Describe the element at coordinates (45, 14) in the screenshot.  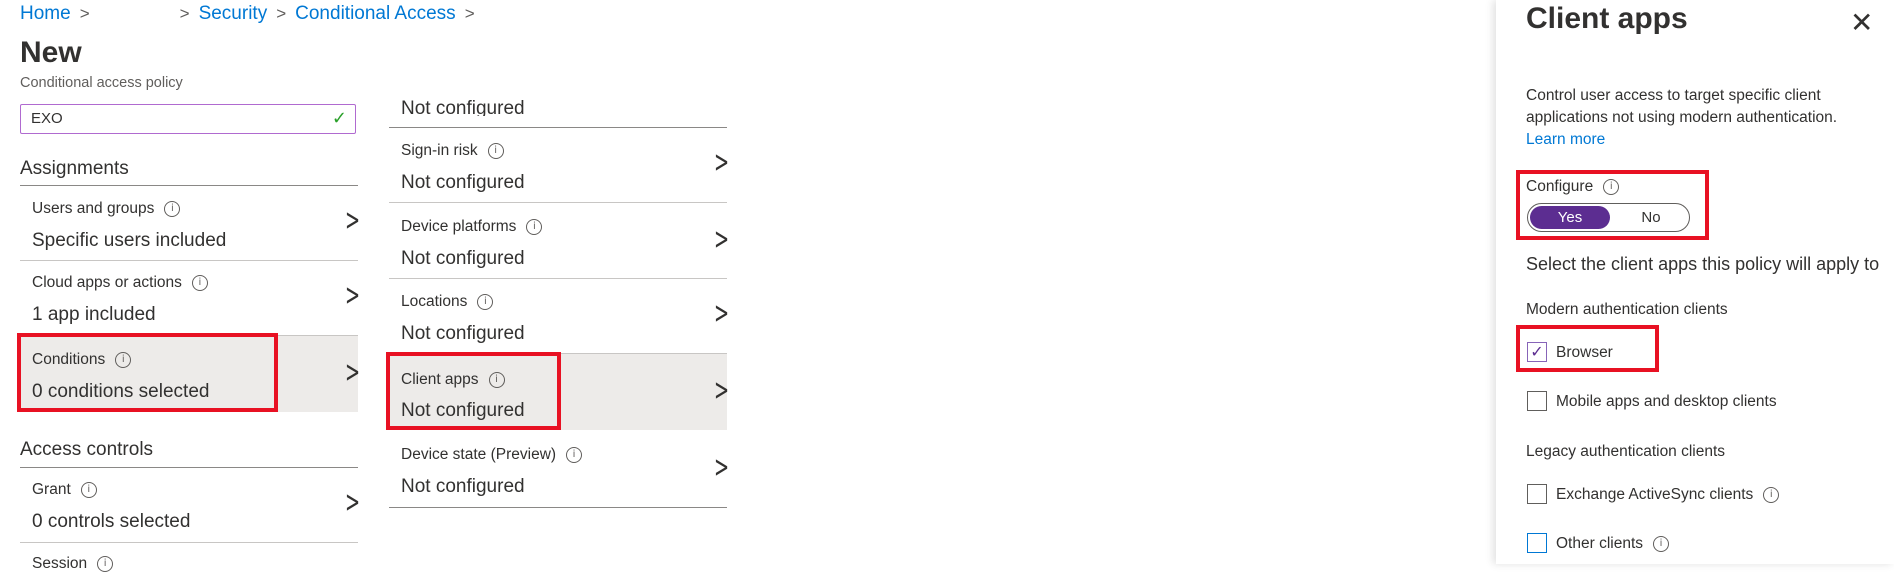
I see `breadcrumb-home-link: Home` at that location.